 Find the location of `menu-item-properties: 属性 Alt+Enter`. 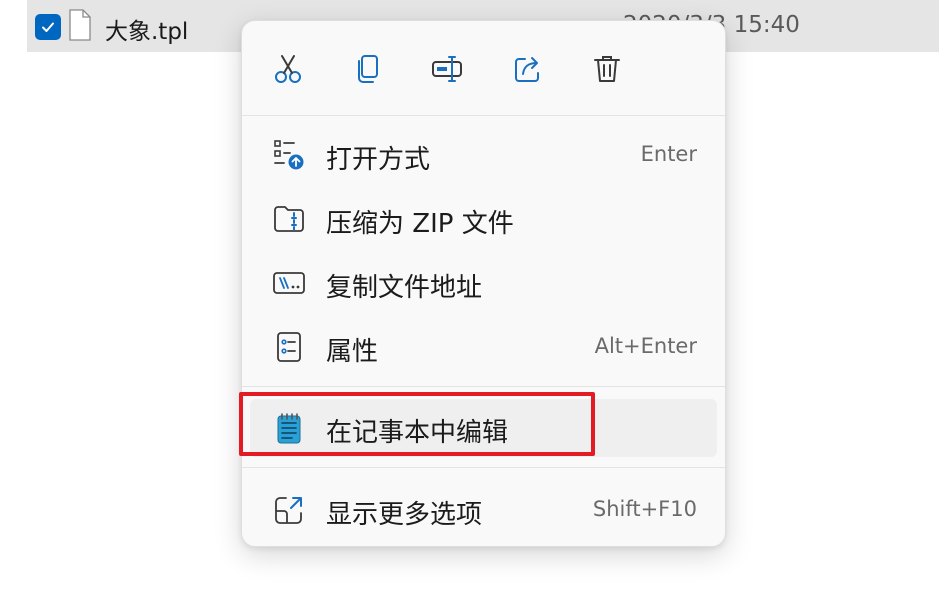

menu-item-properties: 属性 Alt+Enter is located at coordinates (483, 347).